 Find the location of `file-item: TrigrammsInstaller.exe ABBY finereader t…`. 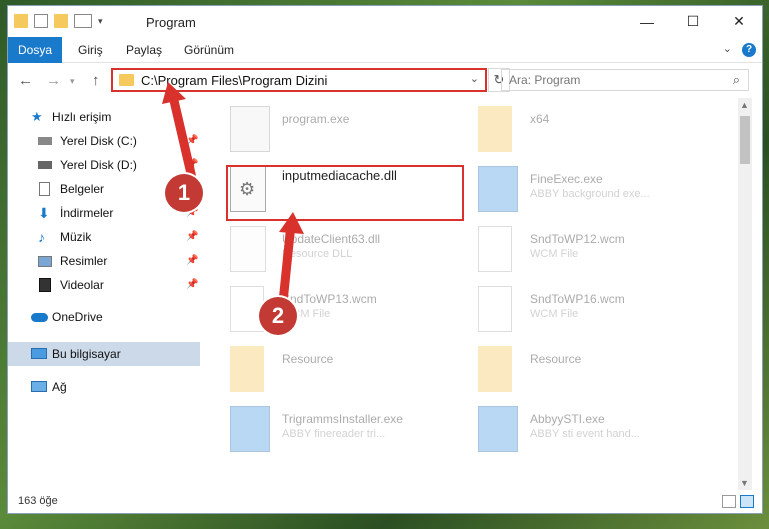

file-item: TrigrammsInstaller.exe ABBY finereader t… is located at coordinates (350, 429).